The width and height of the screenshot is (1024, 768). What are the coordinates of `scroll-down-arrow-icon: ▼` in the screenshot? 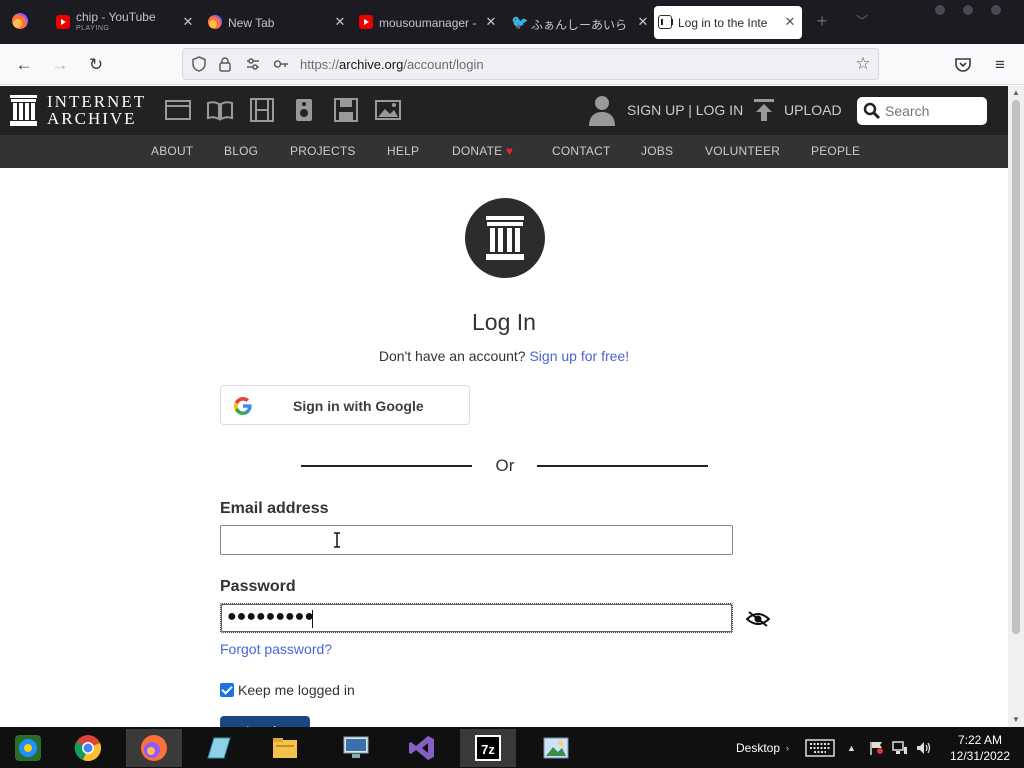 It's located at (1016, 720).